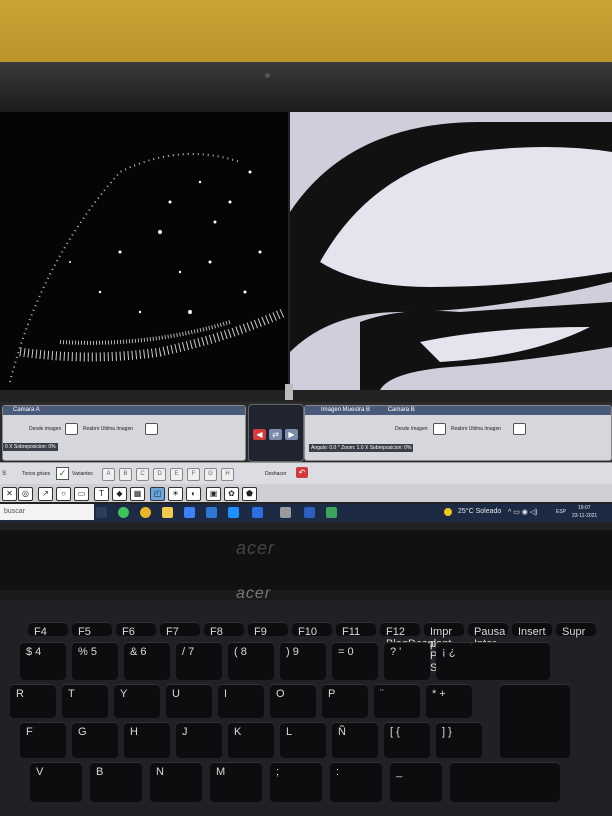 The image size is (612, 816). Describe the element at coordinates (213, 494) in the screenshot. I see `image-icon: ▣` at that location.